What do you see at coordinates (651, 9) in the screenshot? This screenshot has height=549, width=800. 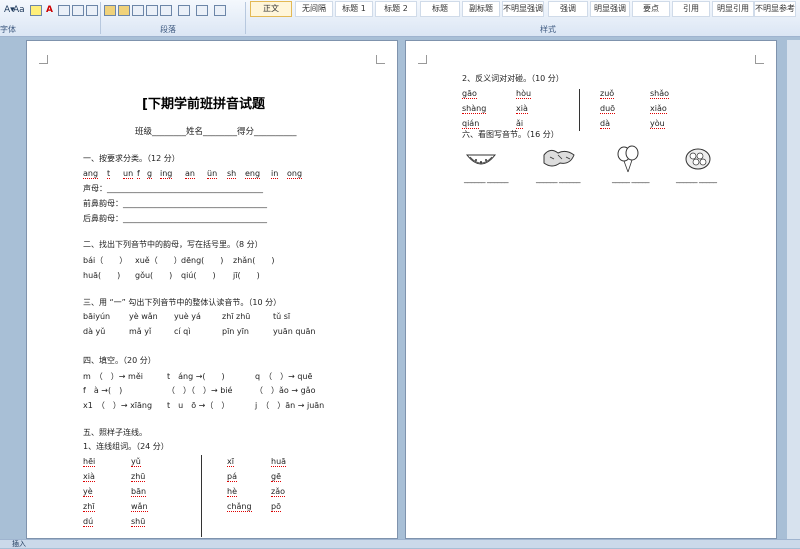 I see `style-9: 要点` at bounding box center [651, 9].